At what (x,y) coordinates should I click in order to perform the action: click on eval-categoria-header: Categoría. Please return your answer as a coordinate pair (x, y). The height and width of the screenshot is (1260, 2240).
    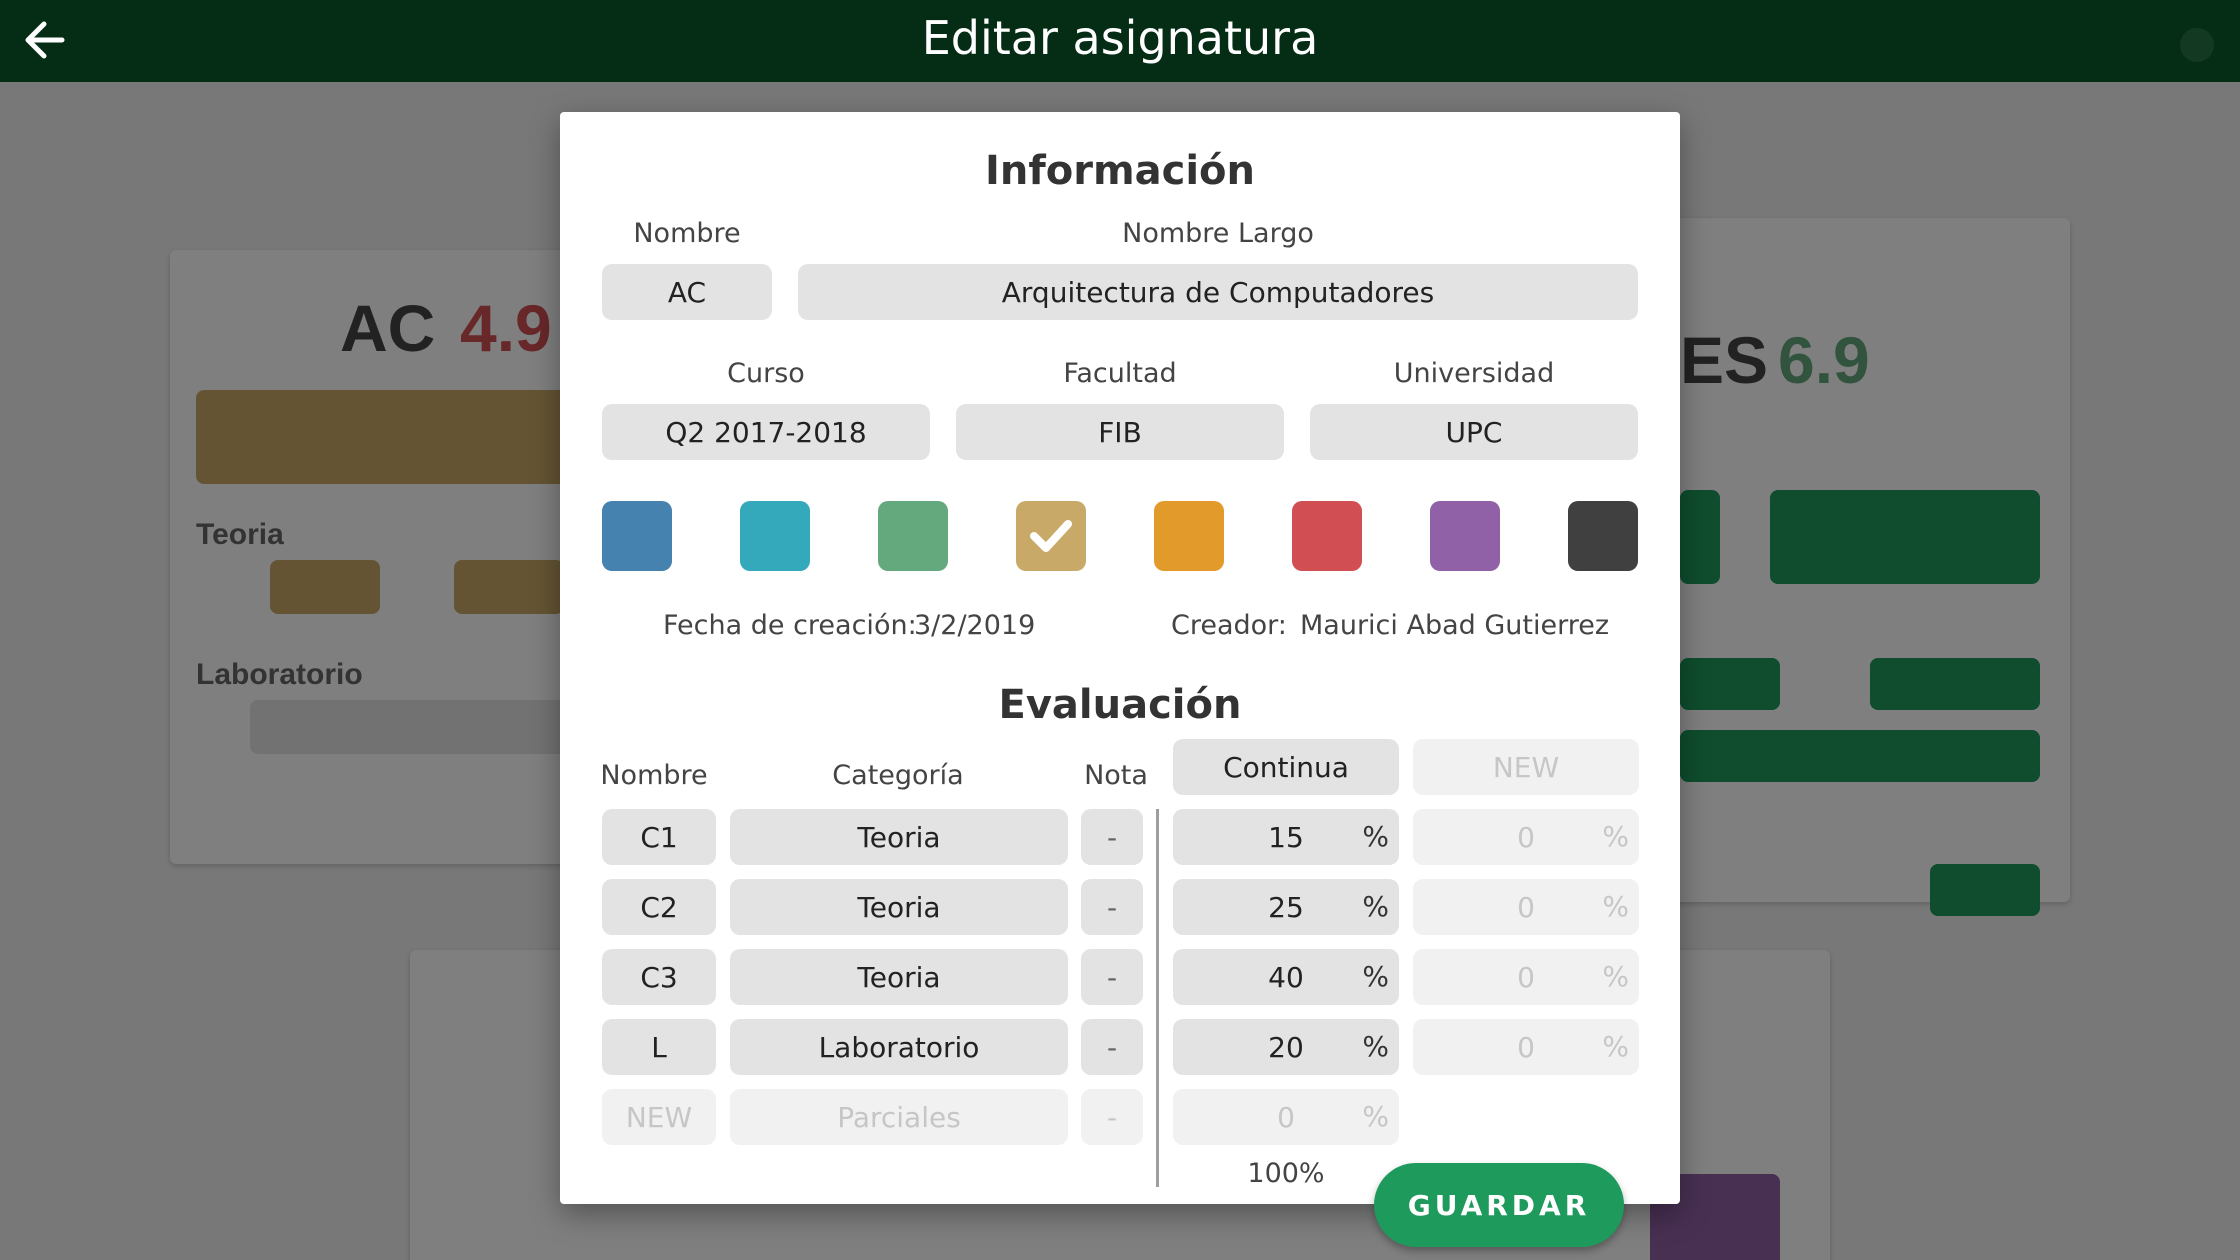
    Looking at the image, I should click on (898, 775).